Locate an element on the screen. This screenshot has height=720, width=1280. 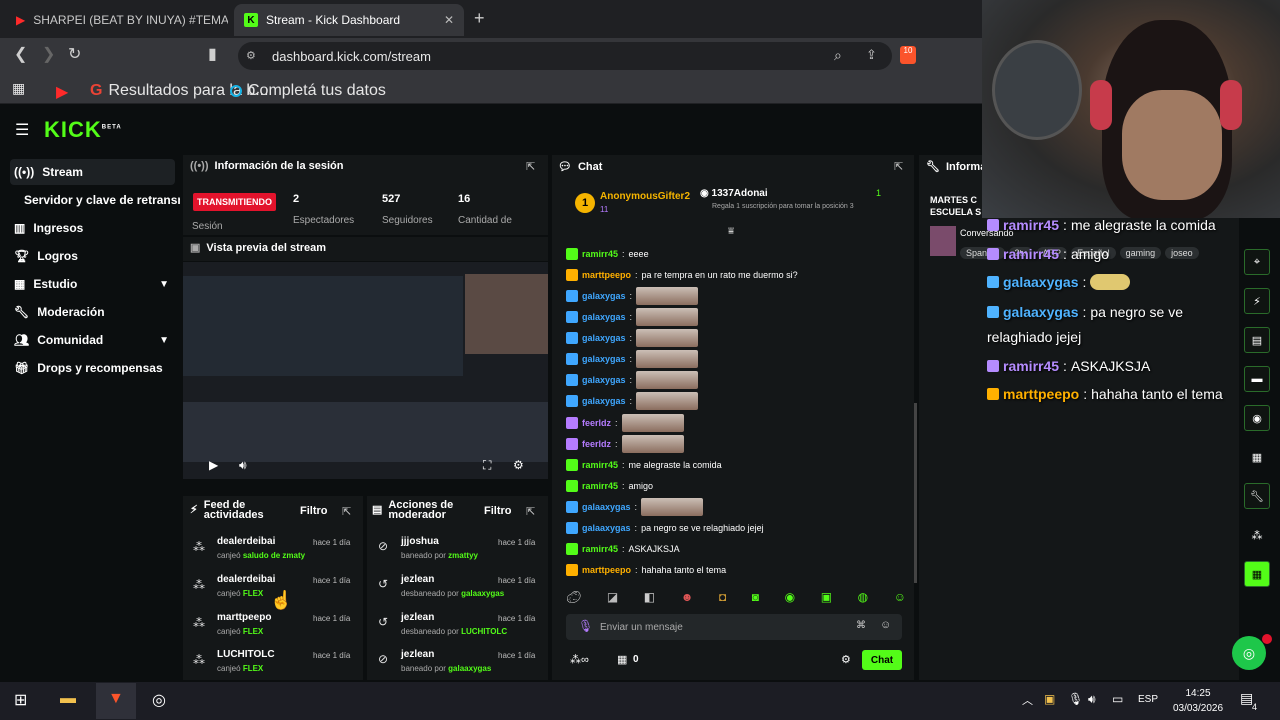
chat-username: feerldz is located at coordinates (596, 423).